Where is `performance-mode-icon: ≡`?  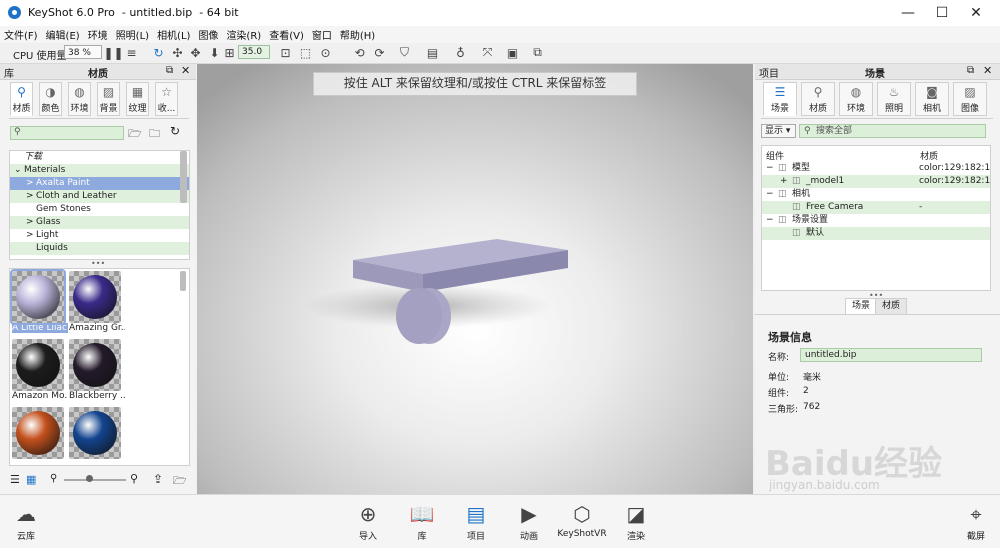
performance-mode-icon: ≡ is located at coordinates (131, 52).